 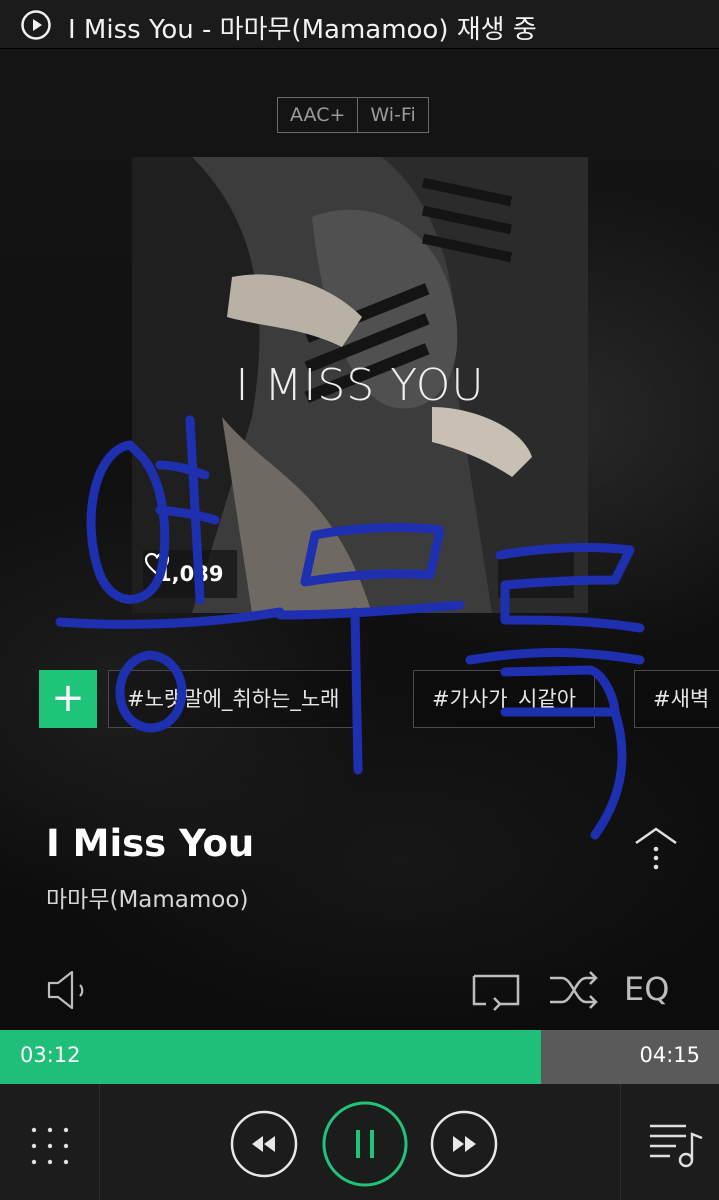 I want to click on tag-chip: #새벽, so click(x=676, y=699).